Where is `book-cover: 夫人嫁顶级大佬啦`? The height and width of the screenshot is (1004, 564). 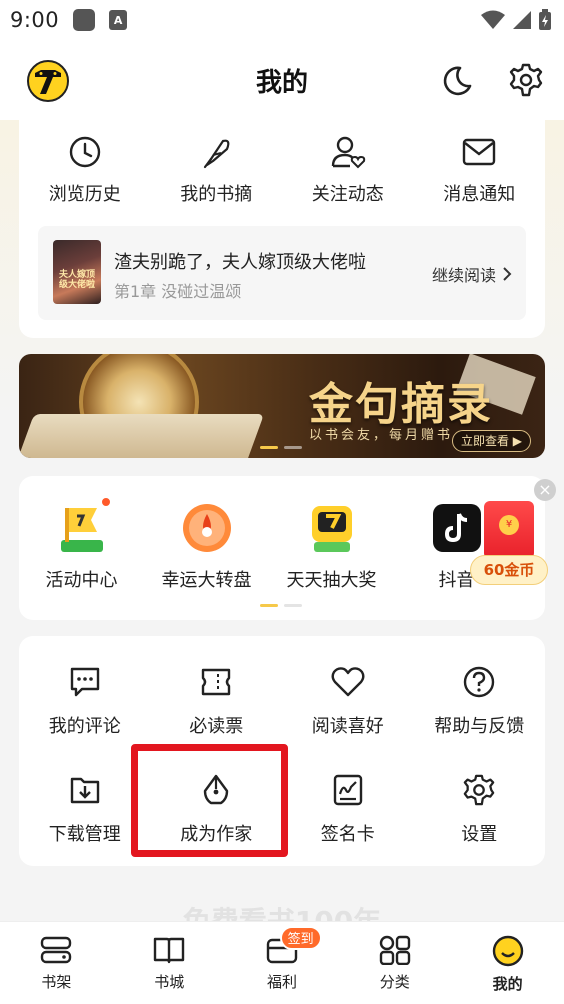 book-cover: 夫人嫁顶级大佬啦 is located at coordinates (77, 272).